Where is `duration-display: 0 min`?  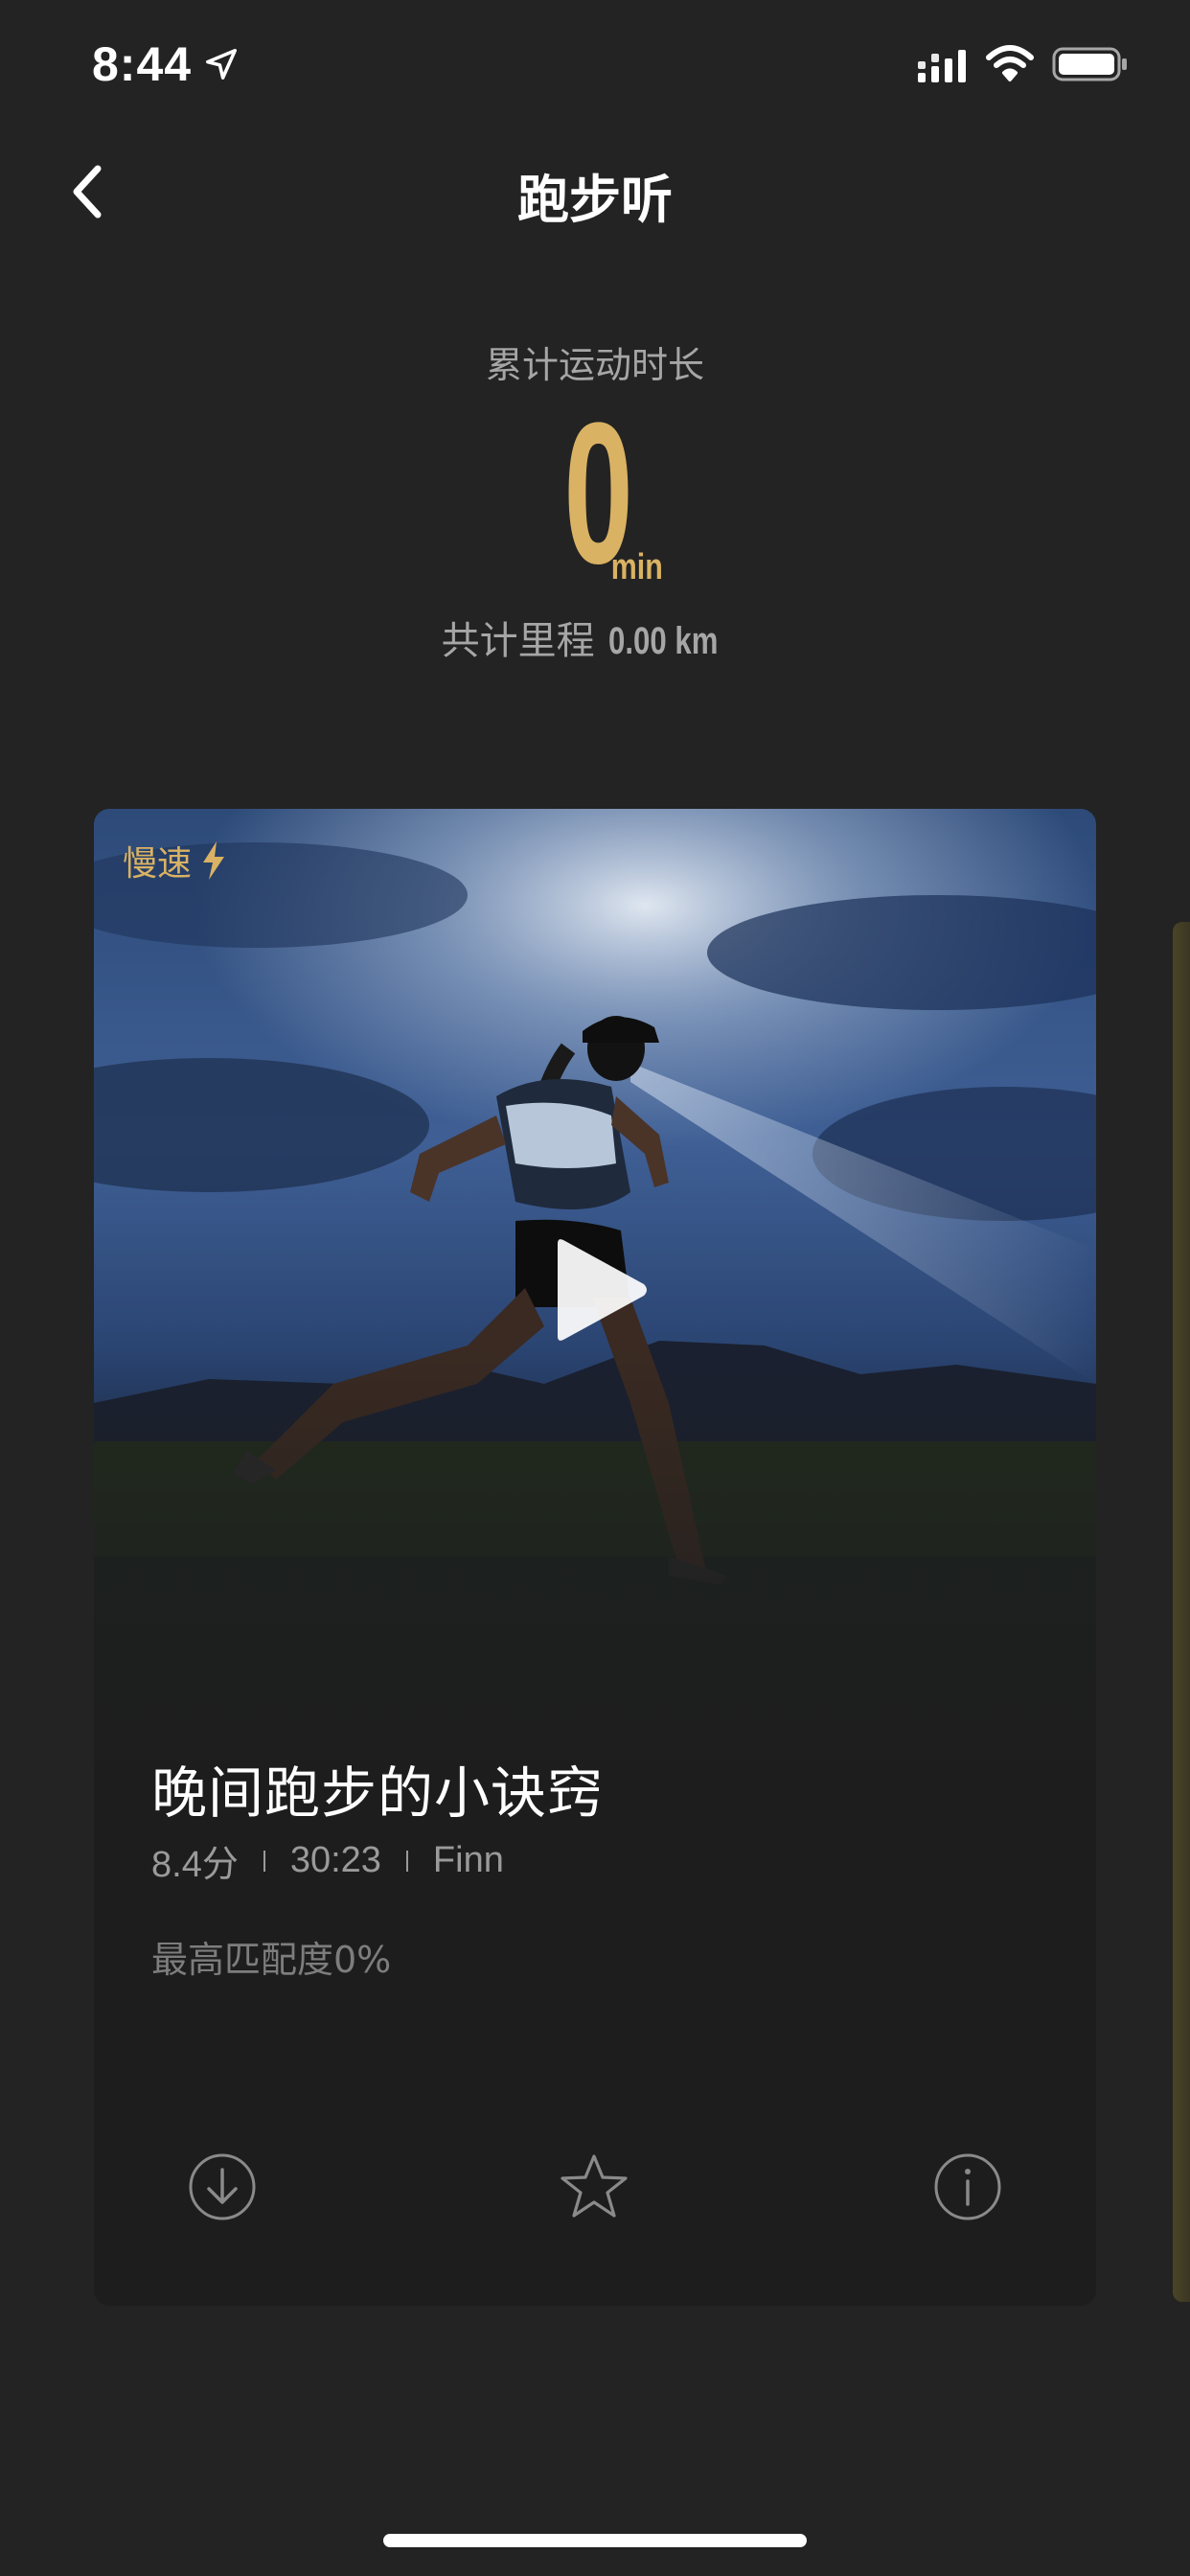
duration-display: 0 min is located at coordinates (595, 493).